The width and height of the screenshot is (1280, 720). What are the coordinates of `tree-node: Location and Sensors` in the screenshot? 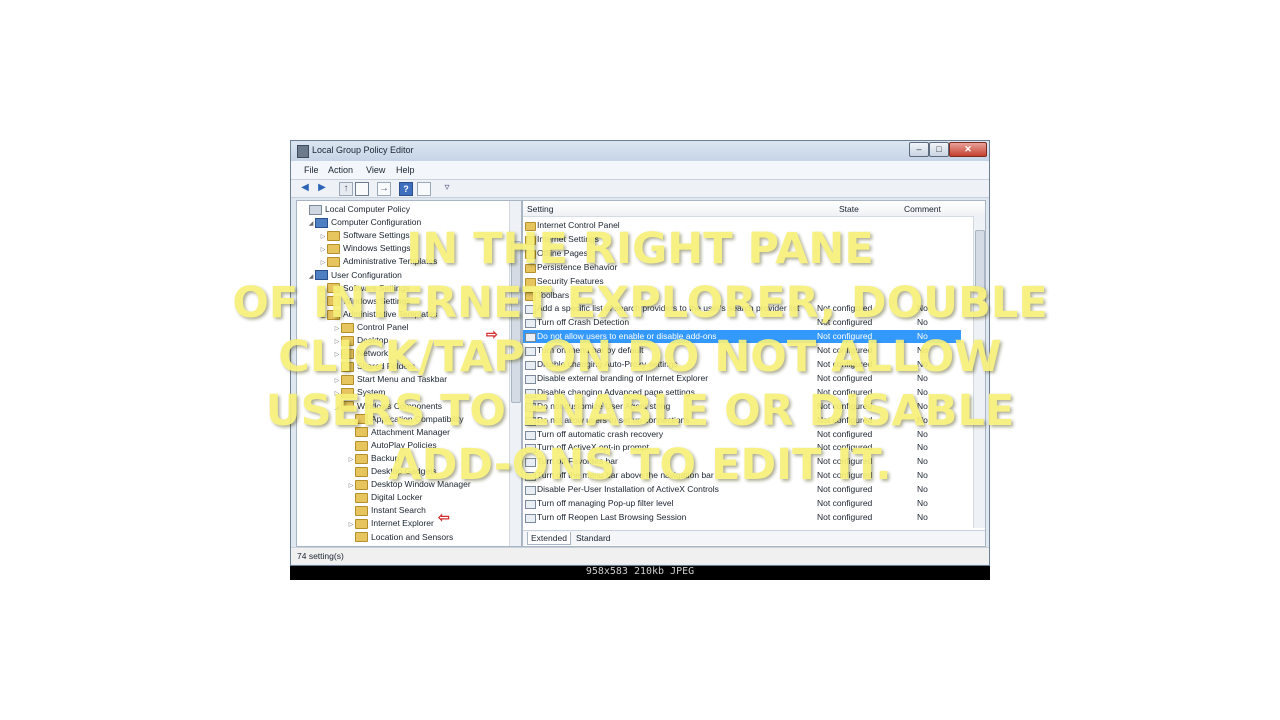 It's located at (400, 537).